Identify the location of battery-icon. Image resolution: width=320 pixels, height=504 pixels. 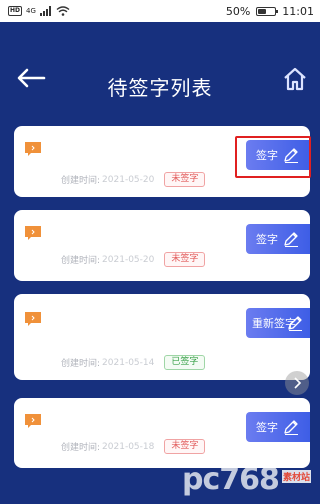
(267, 11).